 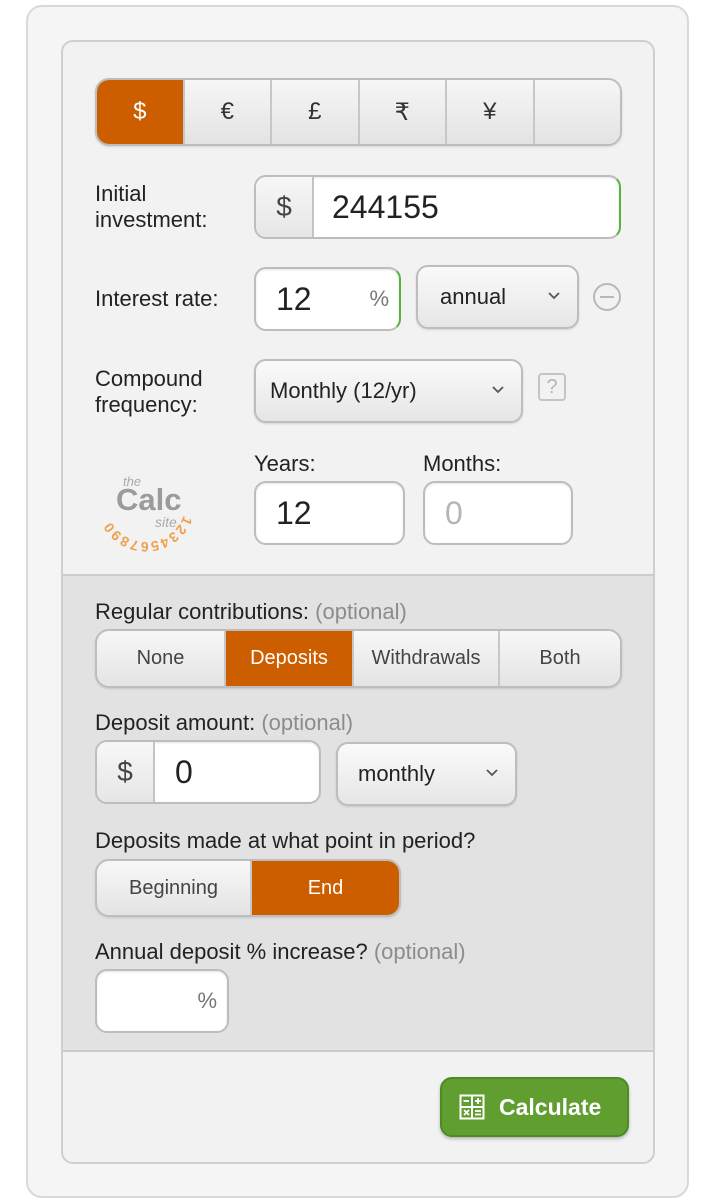 What do you see at coordinates (228, 112) in the screenshot?
I see `currency-euro-button: €` at bounding box center [228, 112].